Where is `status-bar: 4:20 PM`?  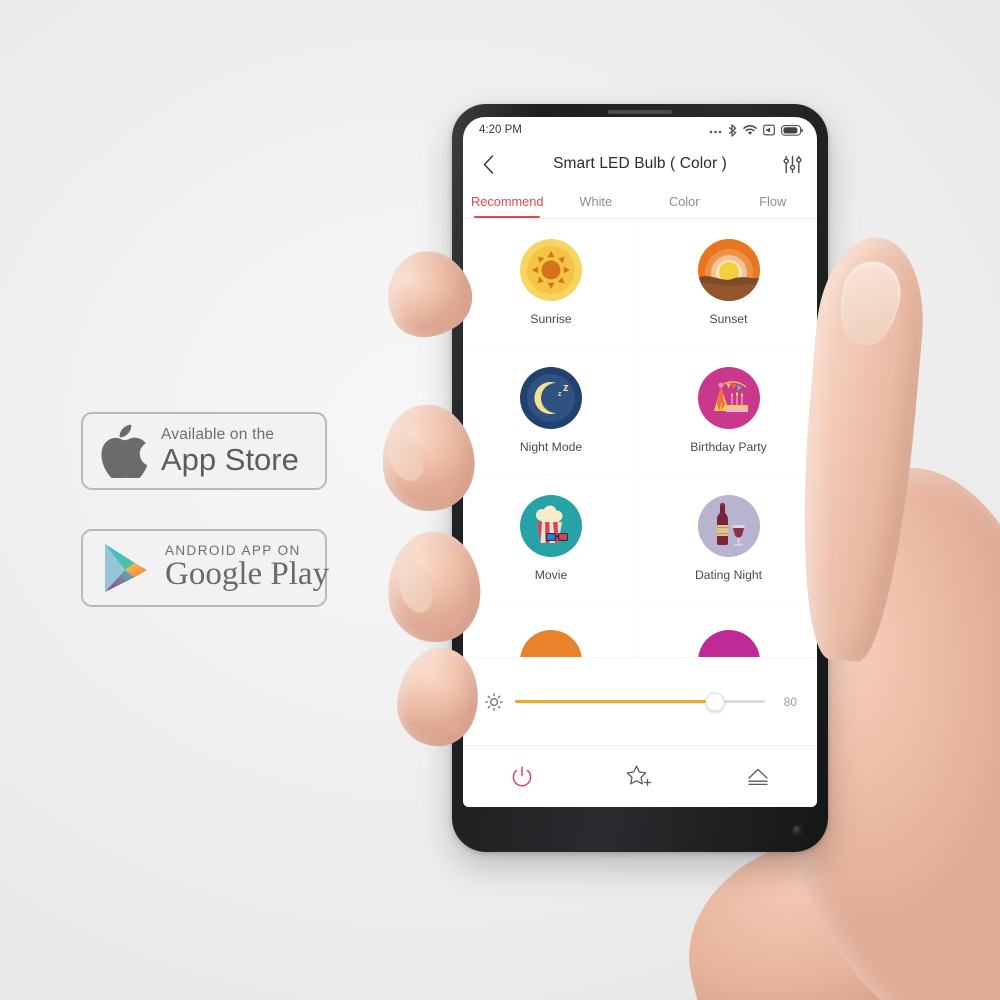
status-bar: 4:20 PM is located at coordinates (640, 130).